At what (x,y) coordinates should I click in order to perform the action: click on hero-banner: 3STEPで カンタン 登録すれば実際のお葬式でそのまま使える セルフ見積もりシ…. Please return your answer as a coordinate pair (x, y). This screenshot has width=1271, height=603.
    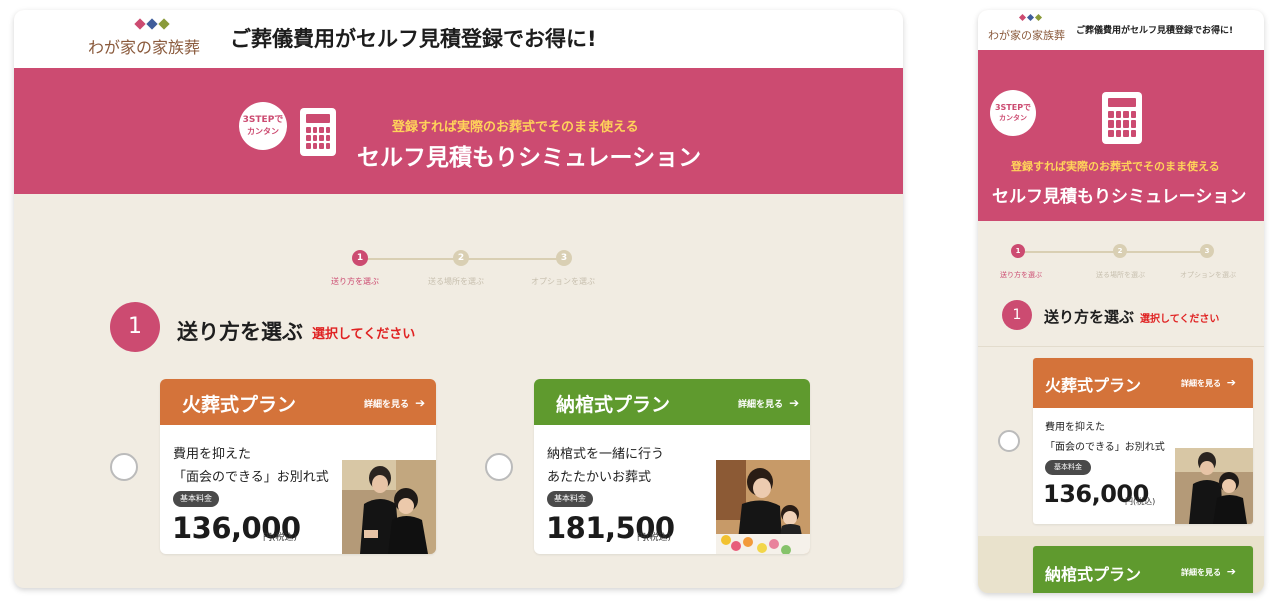
    Looking at the image, I should click on (458, 131).